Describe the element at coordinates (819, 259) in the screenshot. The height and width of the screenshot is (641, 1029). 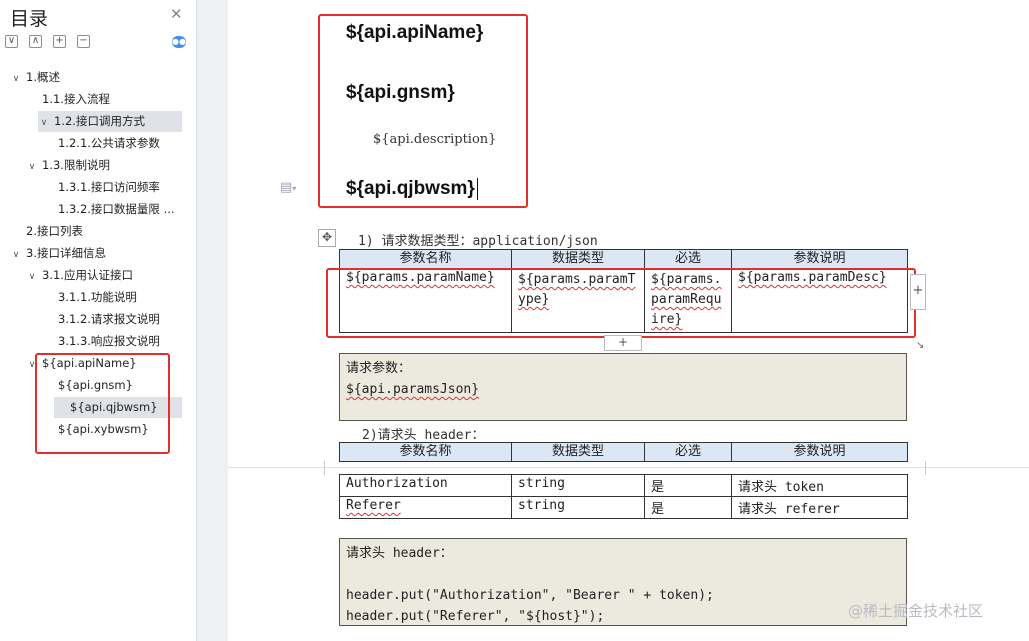
I see `param-col-desc: 参数说明` at that location.